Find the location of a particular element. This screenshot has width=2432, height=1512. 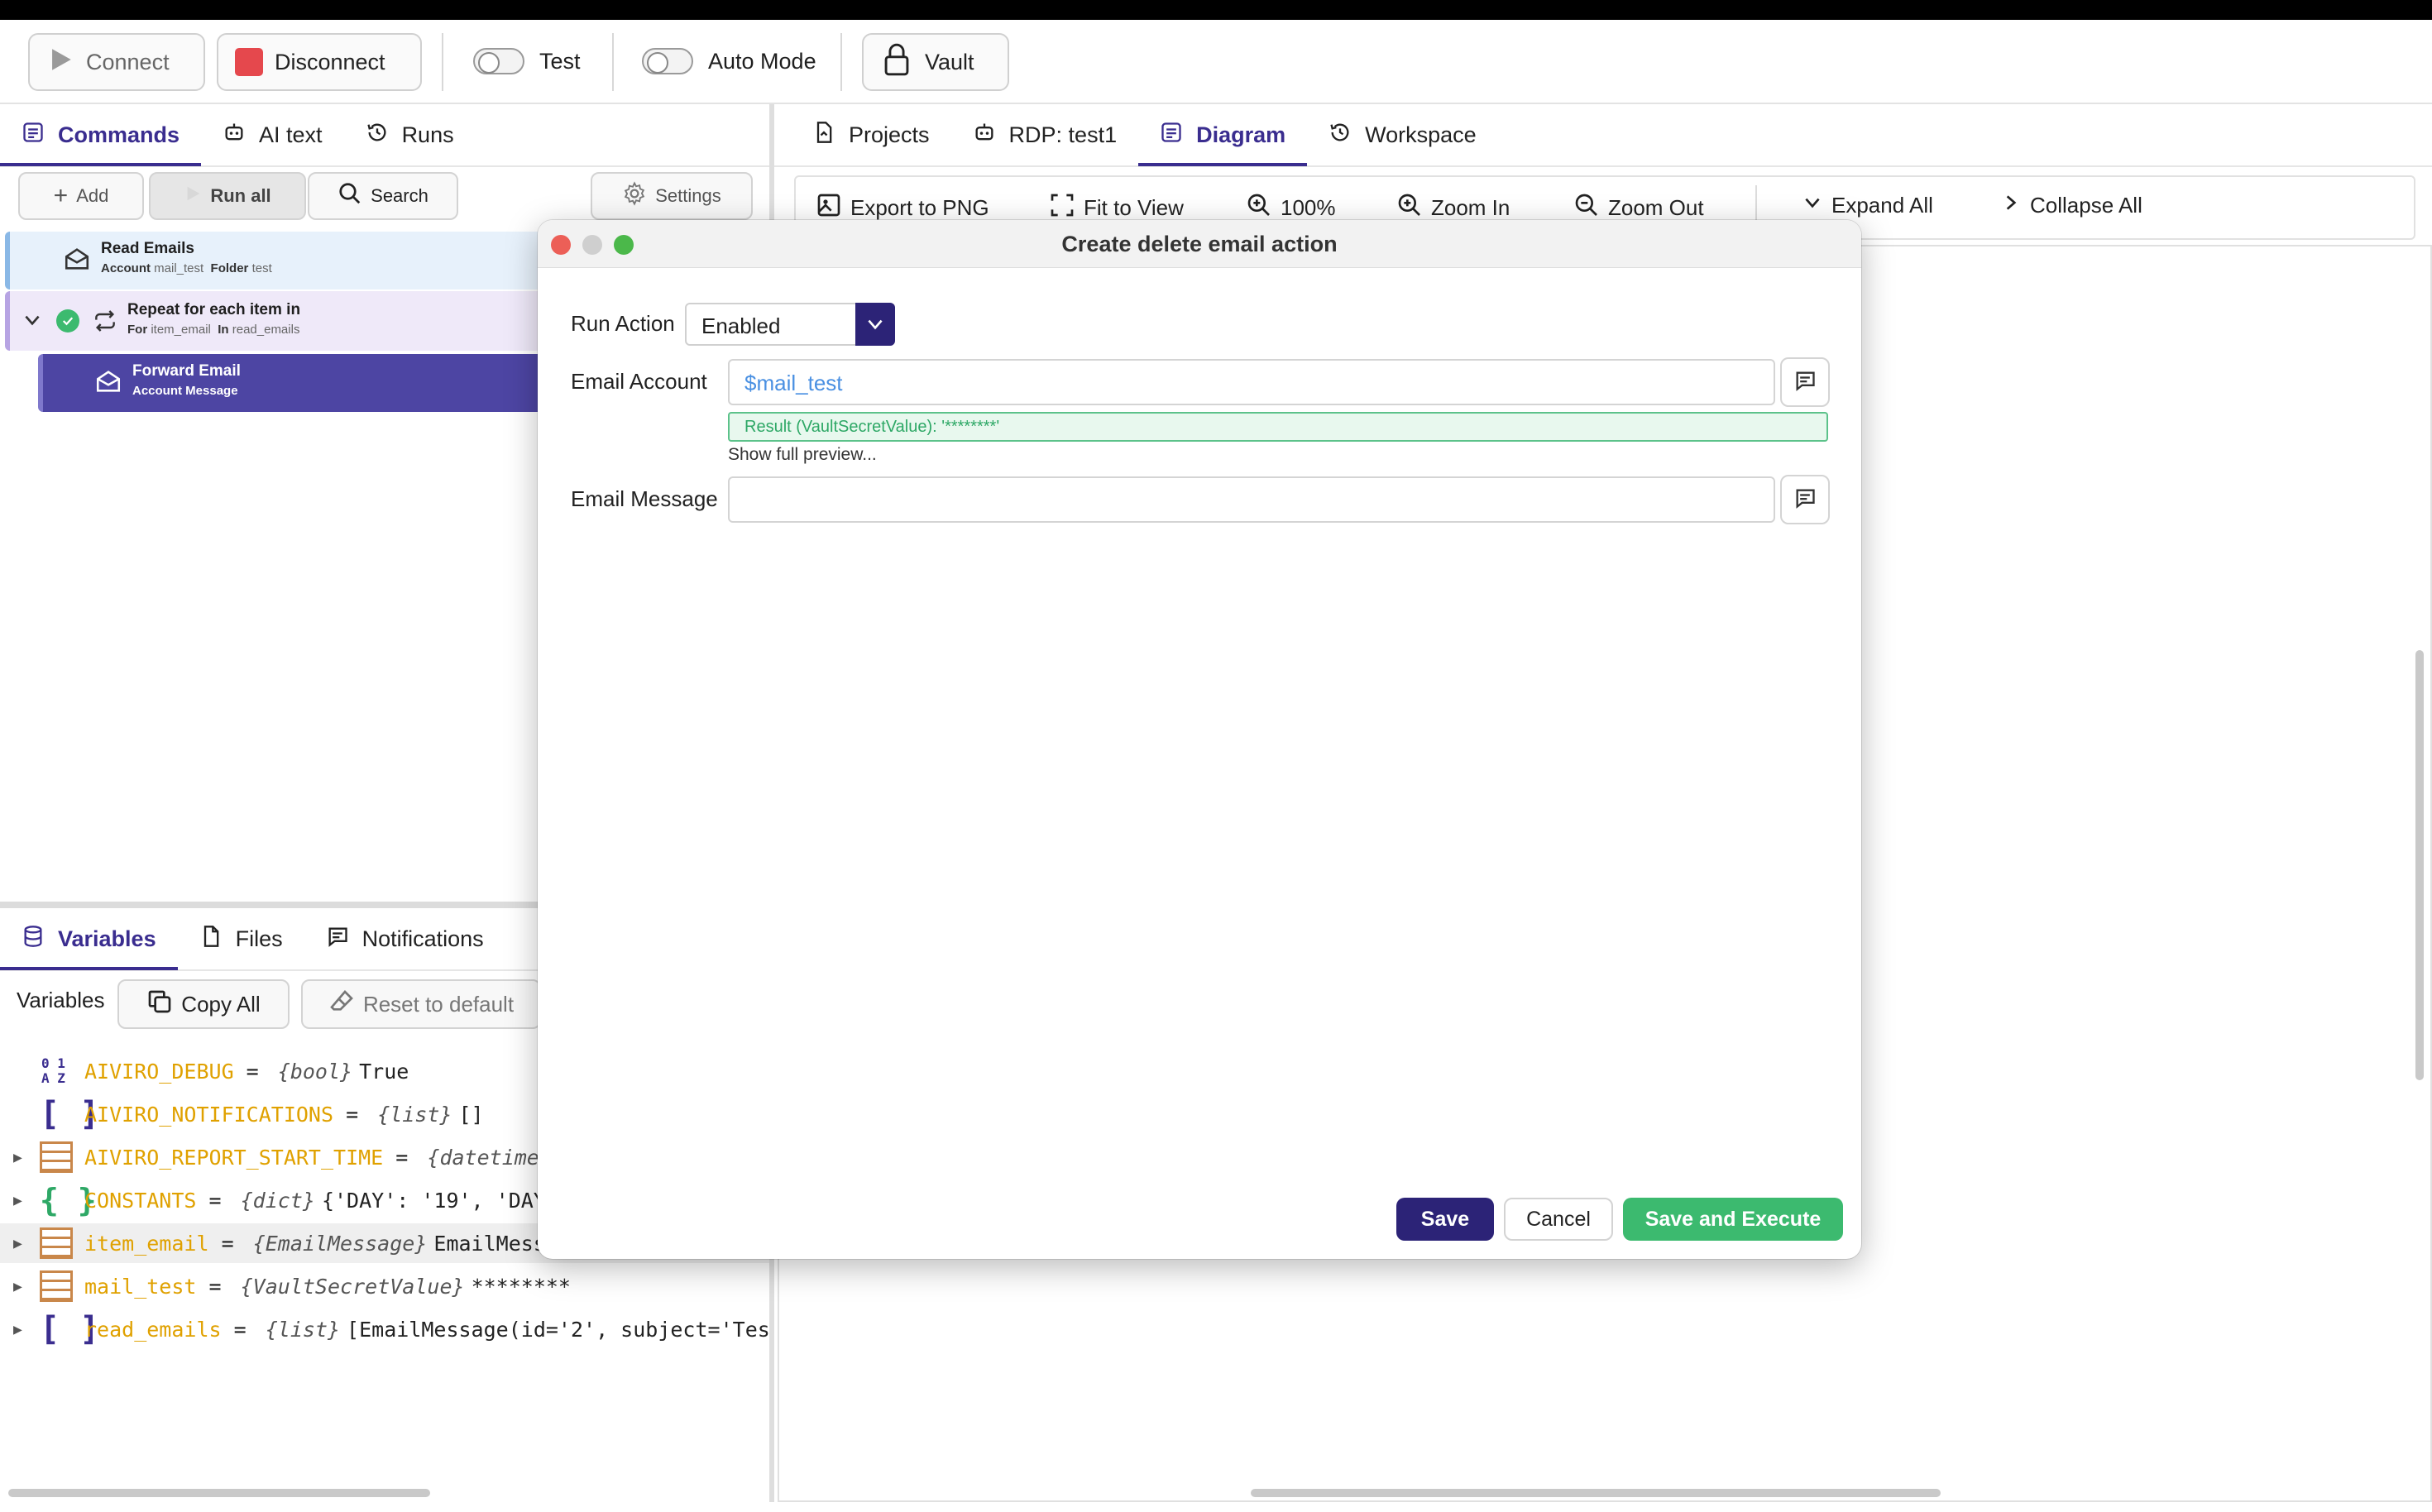

variable-name: AIVIRO_REPORT_START_TIME is located at coordinates (234, 1157).